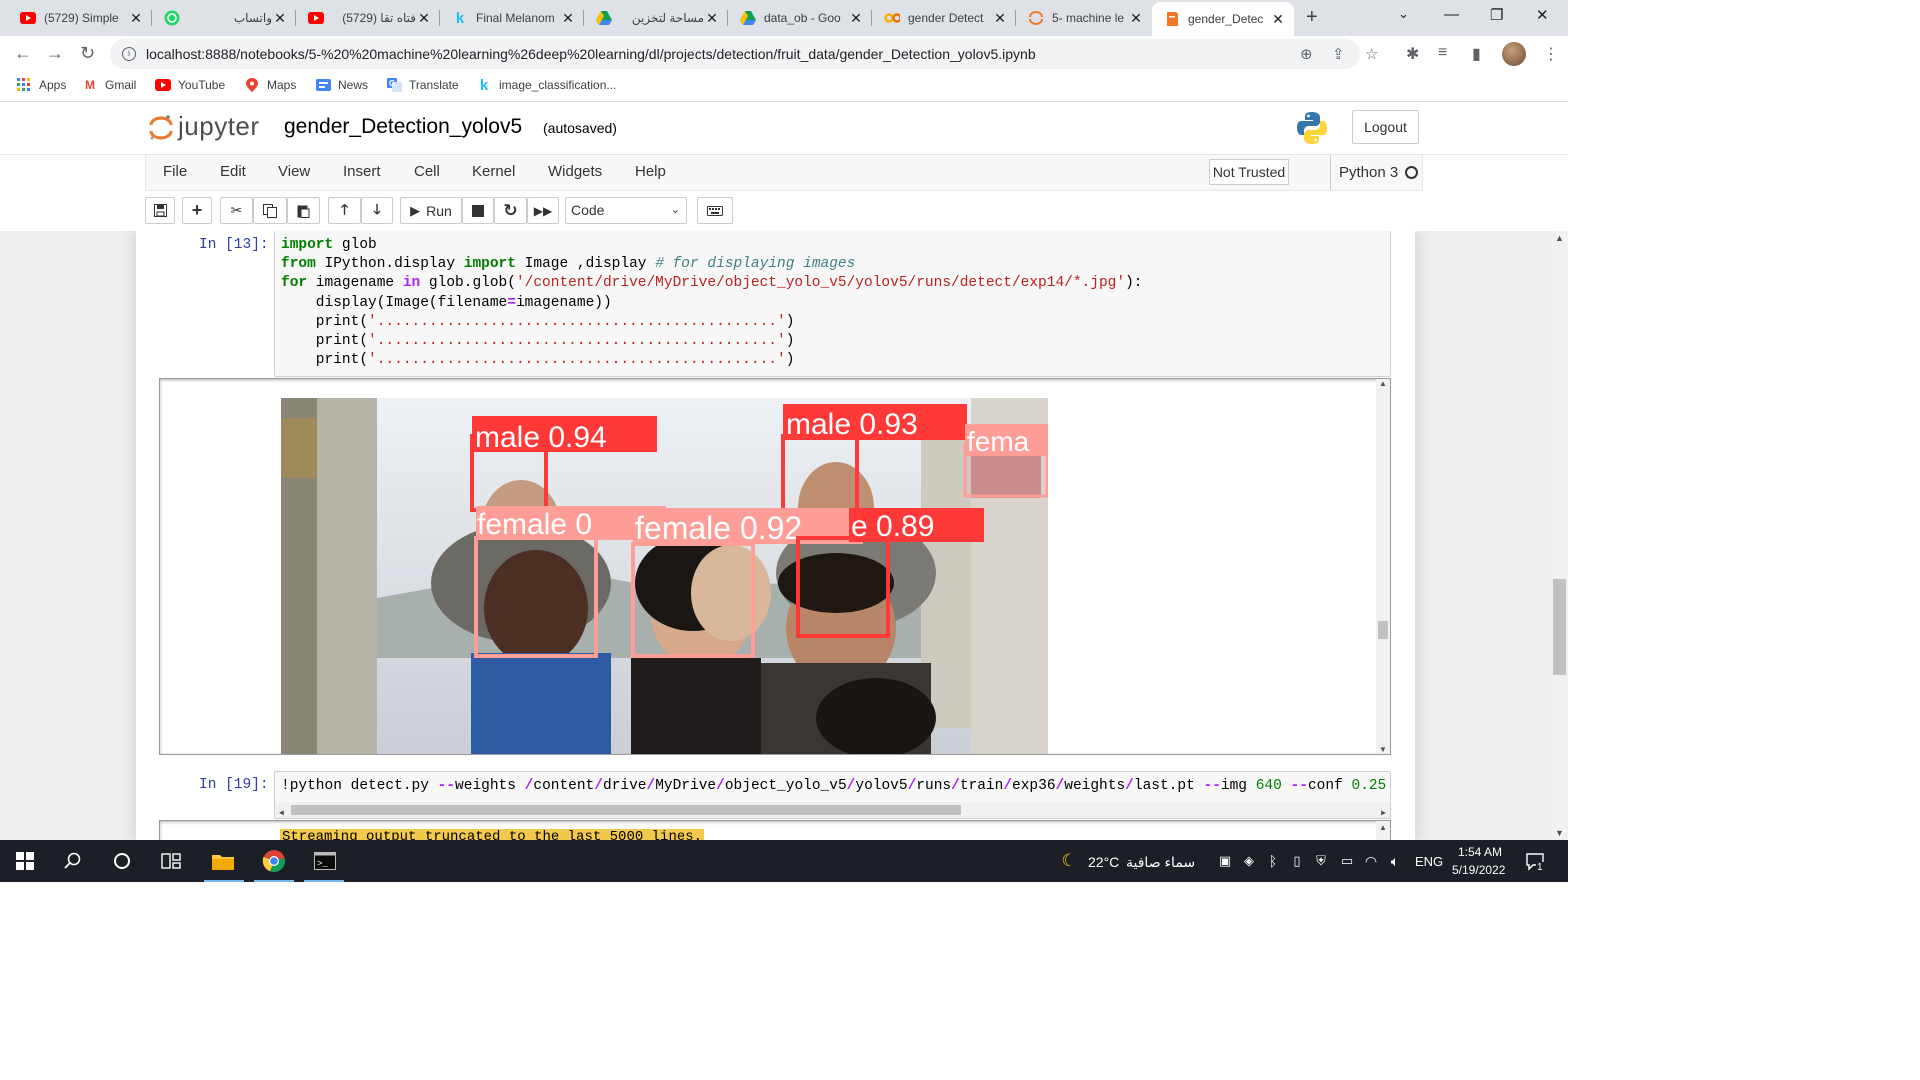  Describe the element at coordinates (1383, 630) in the screenshot. I see `scroll-thumb` at that location.